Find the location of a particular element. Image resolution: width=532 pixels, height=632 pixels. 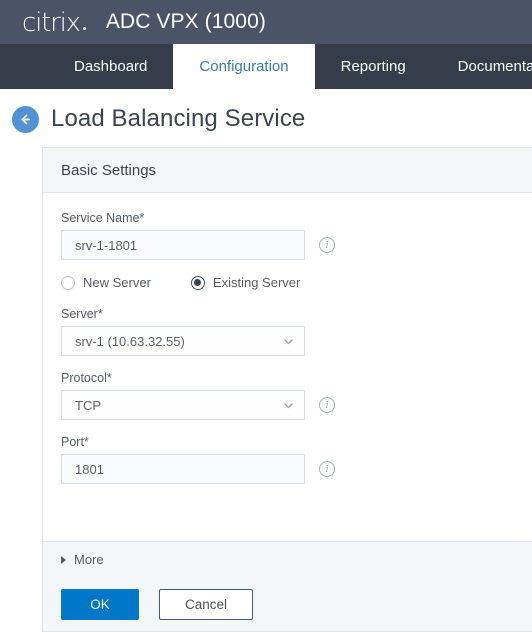

tab-reporting: Reporting is located at coordinates (373, 66).